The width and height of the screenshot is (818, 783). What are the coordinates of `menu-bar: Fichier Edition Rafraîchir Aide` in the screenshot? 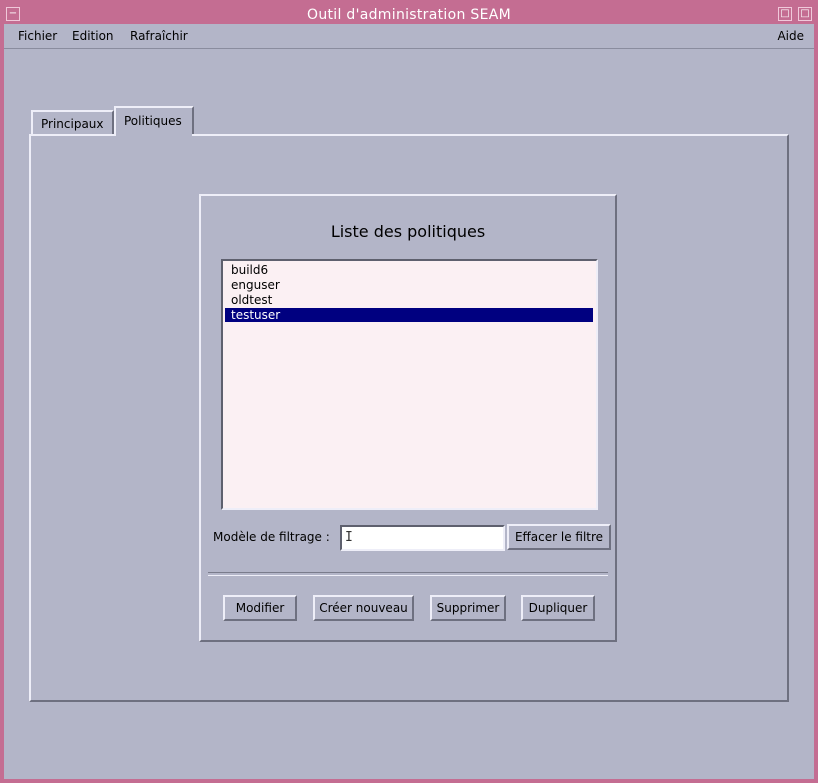 It's located at (409, 36).